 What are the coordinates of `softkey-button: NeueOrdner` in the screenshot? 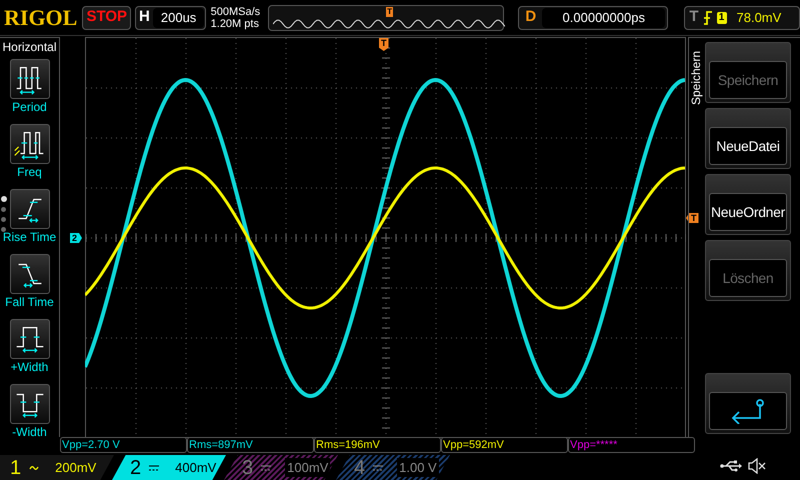 It's located at (748, 204).